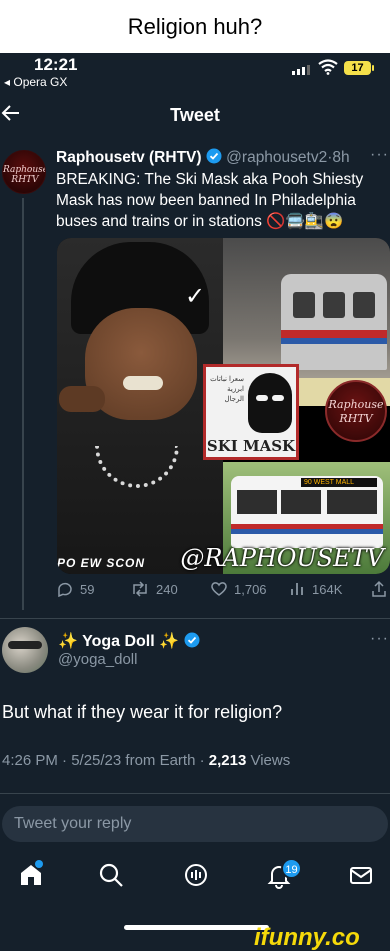  What do you see at coordinates (203, 157) in the screenshot?
I see `quoted-tweet-header: Raphousetv (RHTV) @raphousetv2·8h` at bounding box center [203, 157].